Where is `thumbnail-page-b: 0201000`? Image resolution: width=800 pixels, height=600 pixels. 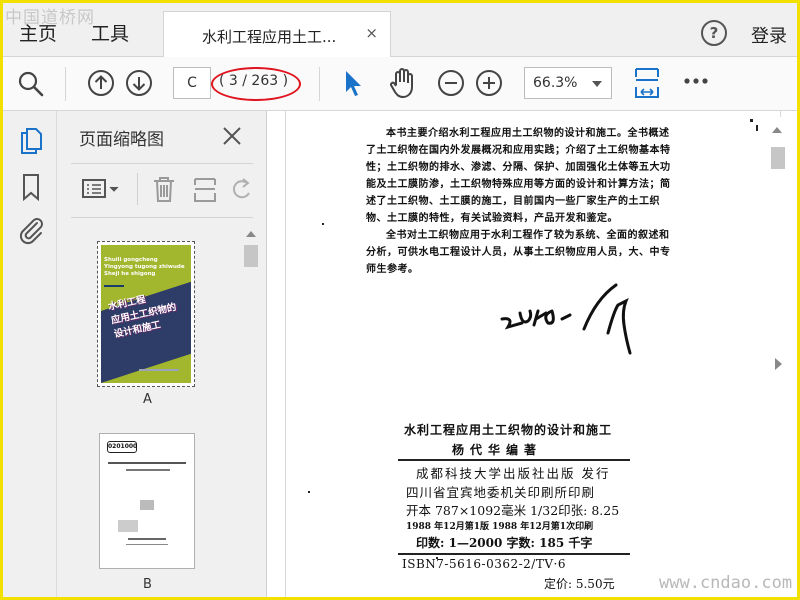 thumbnail-page-b: 0201000 is located at coordinates (147, 501).